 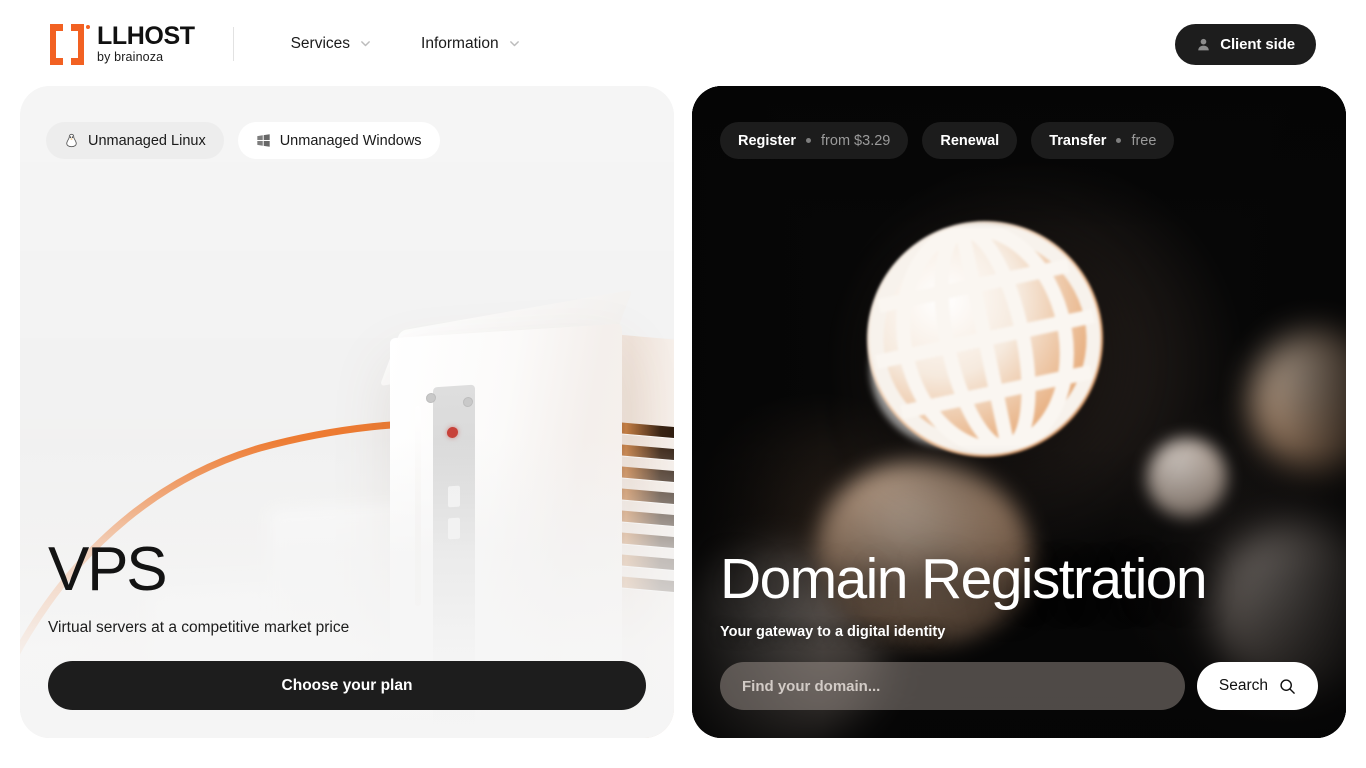 I want to click on tab-unmanaged-linux: Unmanaged Linux, so click(x=135, y=140).